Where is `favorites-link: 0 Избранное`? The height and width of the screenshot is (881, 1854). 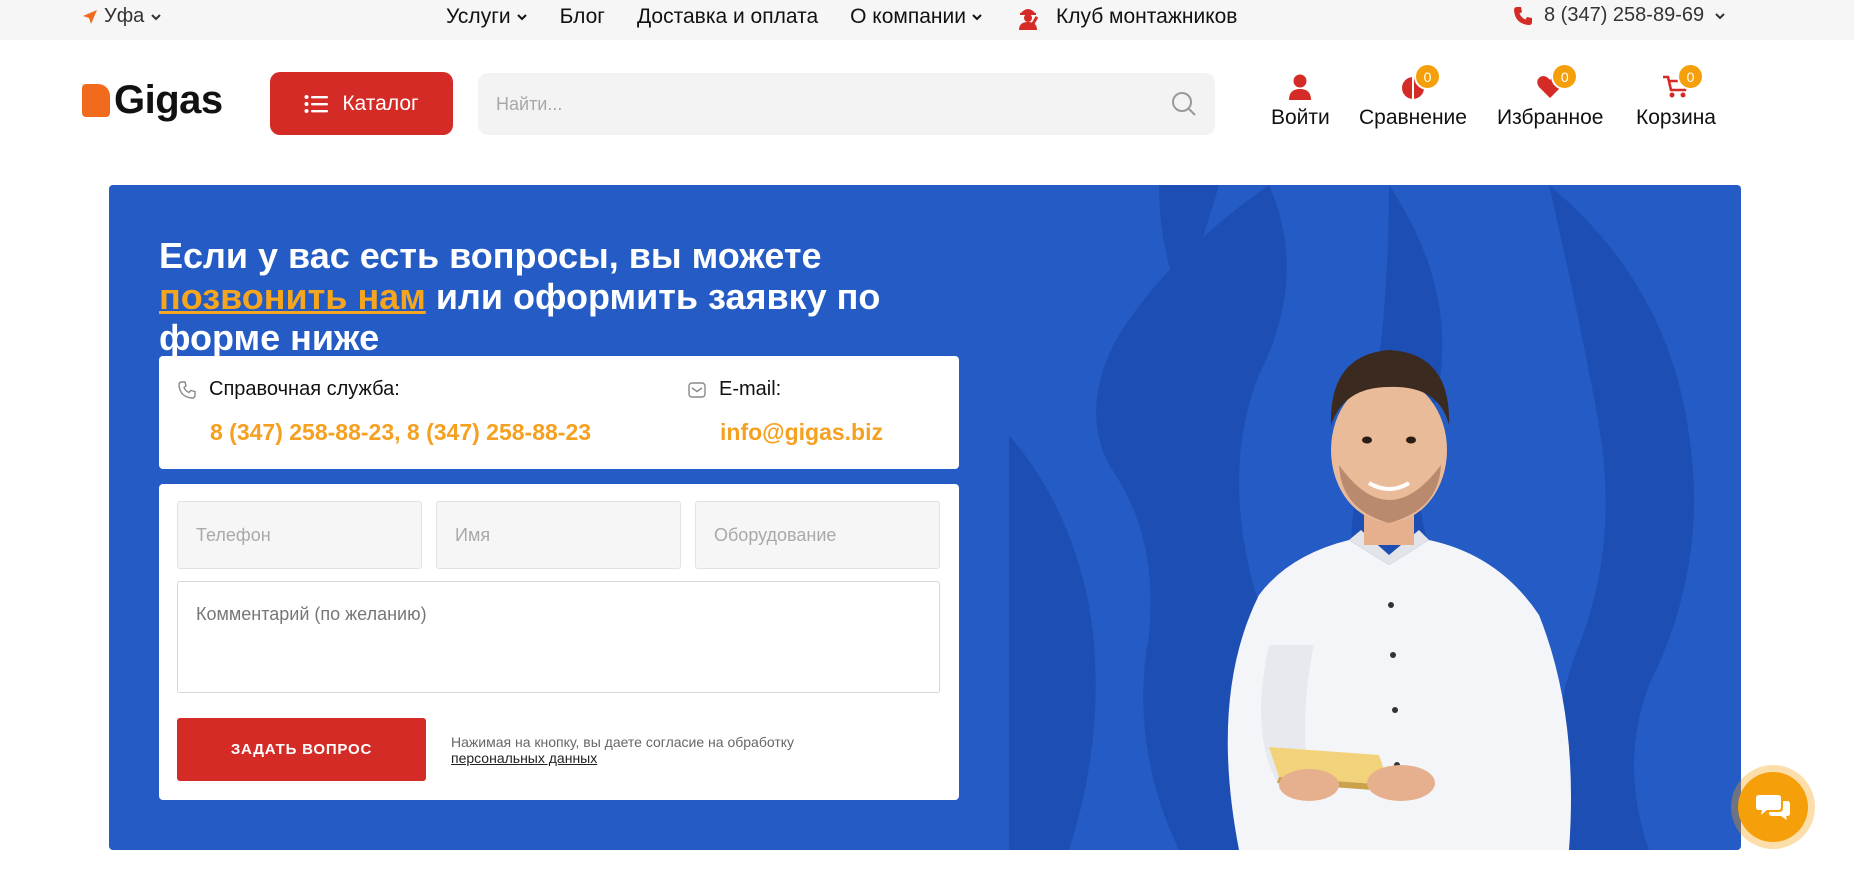 favorites-link: 0 Избранное is located at coordinates (1550, 96).